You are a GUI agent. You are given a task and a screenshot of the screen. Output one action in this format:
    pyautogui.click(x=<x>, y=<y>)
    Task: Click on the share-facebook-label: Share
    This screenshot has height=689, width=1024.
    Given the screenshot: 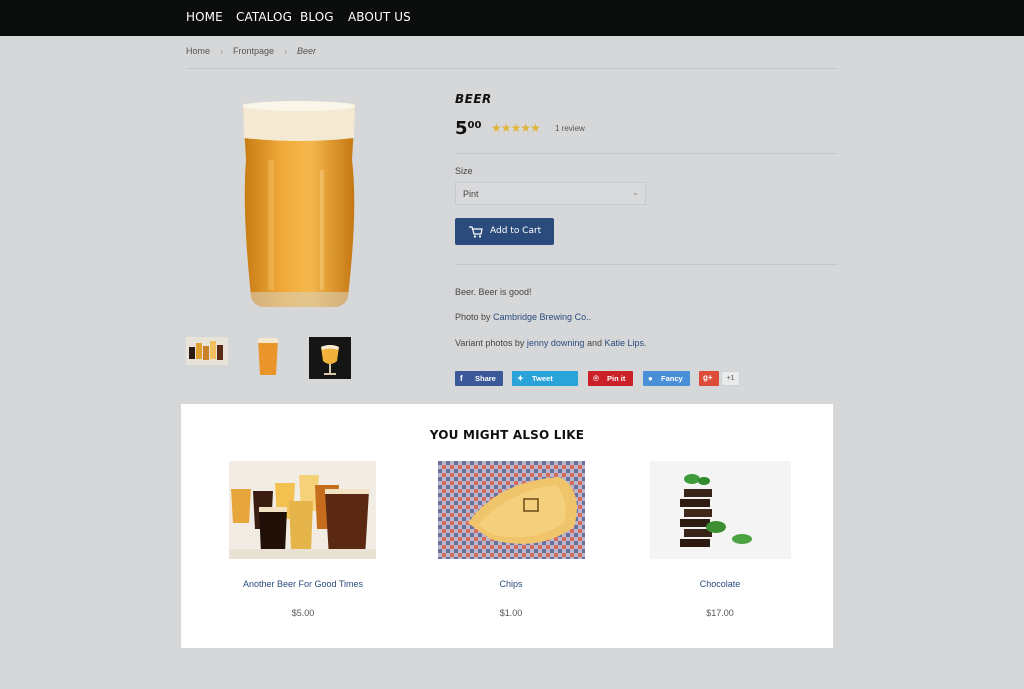 What is the action you would take?
    pyautogui.click(x=485, y=378)
    